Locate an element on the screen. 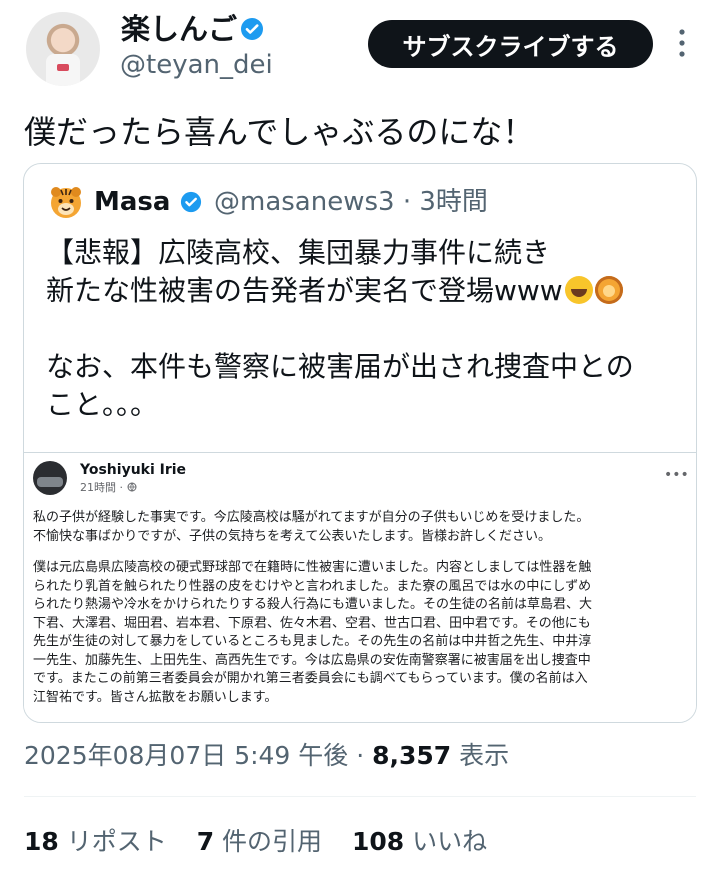  globe-icon is located at coordinates (131, 487).